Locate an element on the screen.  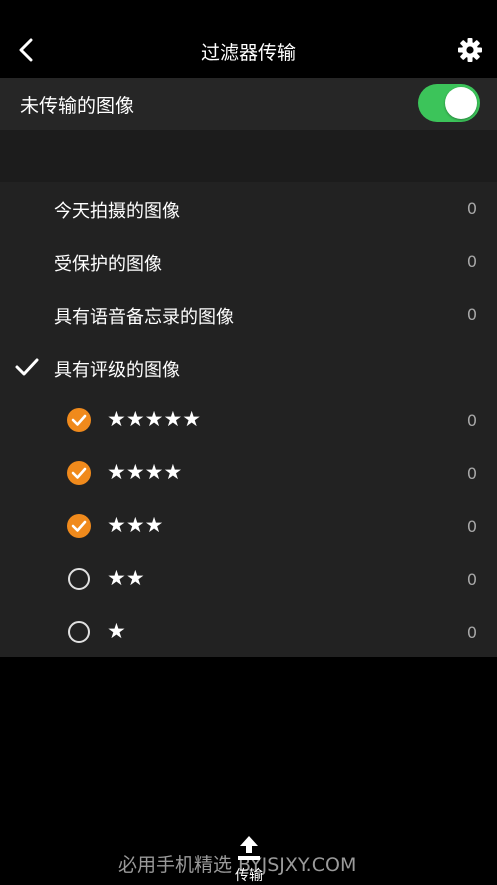
toggle-knob is located at coordinates (461, 103).